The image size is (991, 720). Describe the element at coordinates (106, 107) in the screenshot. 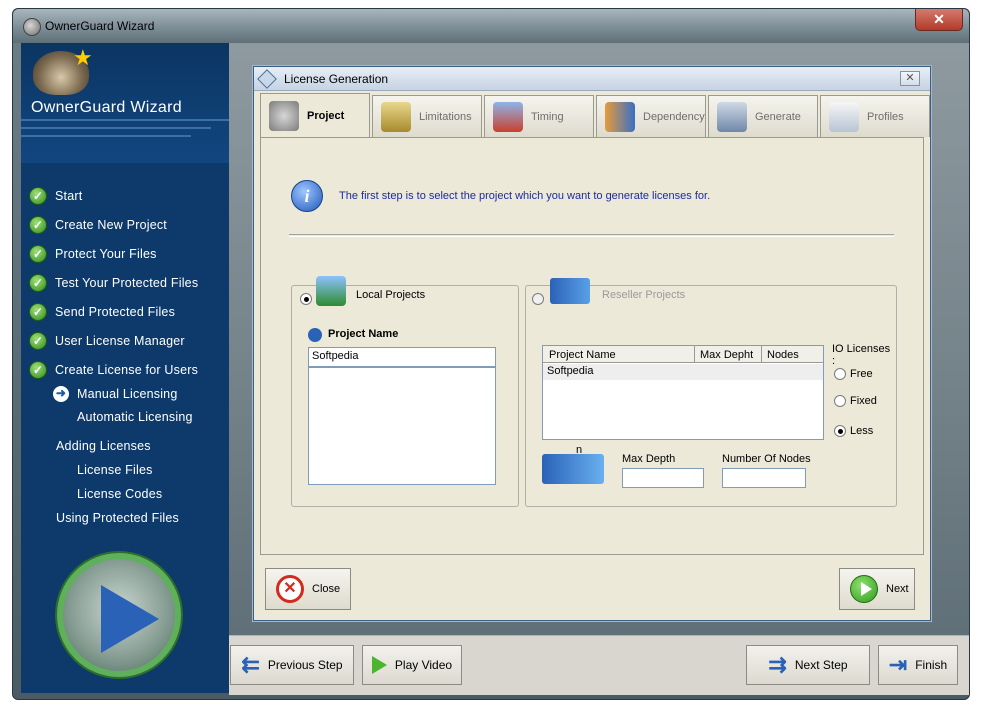

I see `sidebar-title: OwnerGuard Wizard` at that location.